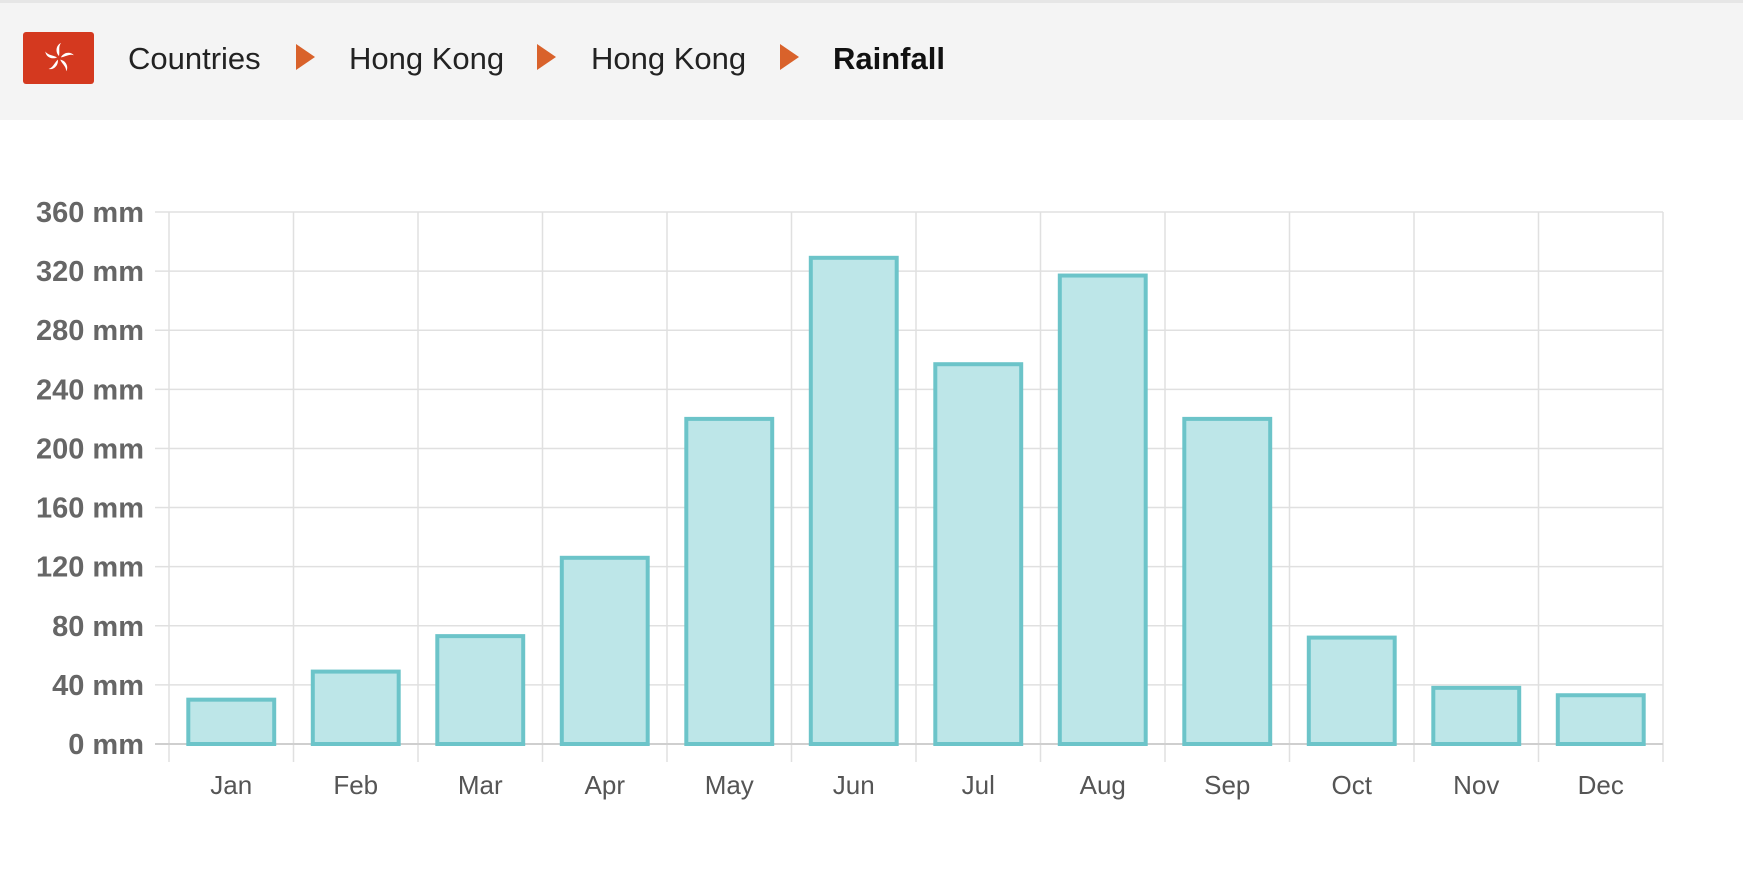  What do you see at coordinates (605, 785) in the screenshot?
I see `x-tick-label: Apr` at bounding box center [605, 785].